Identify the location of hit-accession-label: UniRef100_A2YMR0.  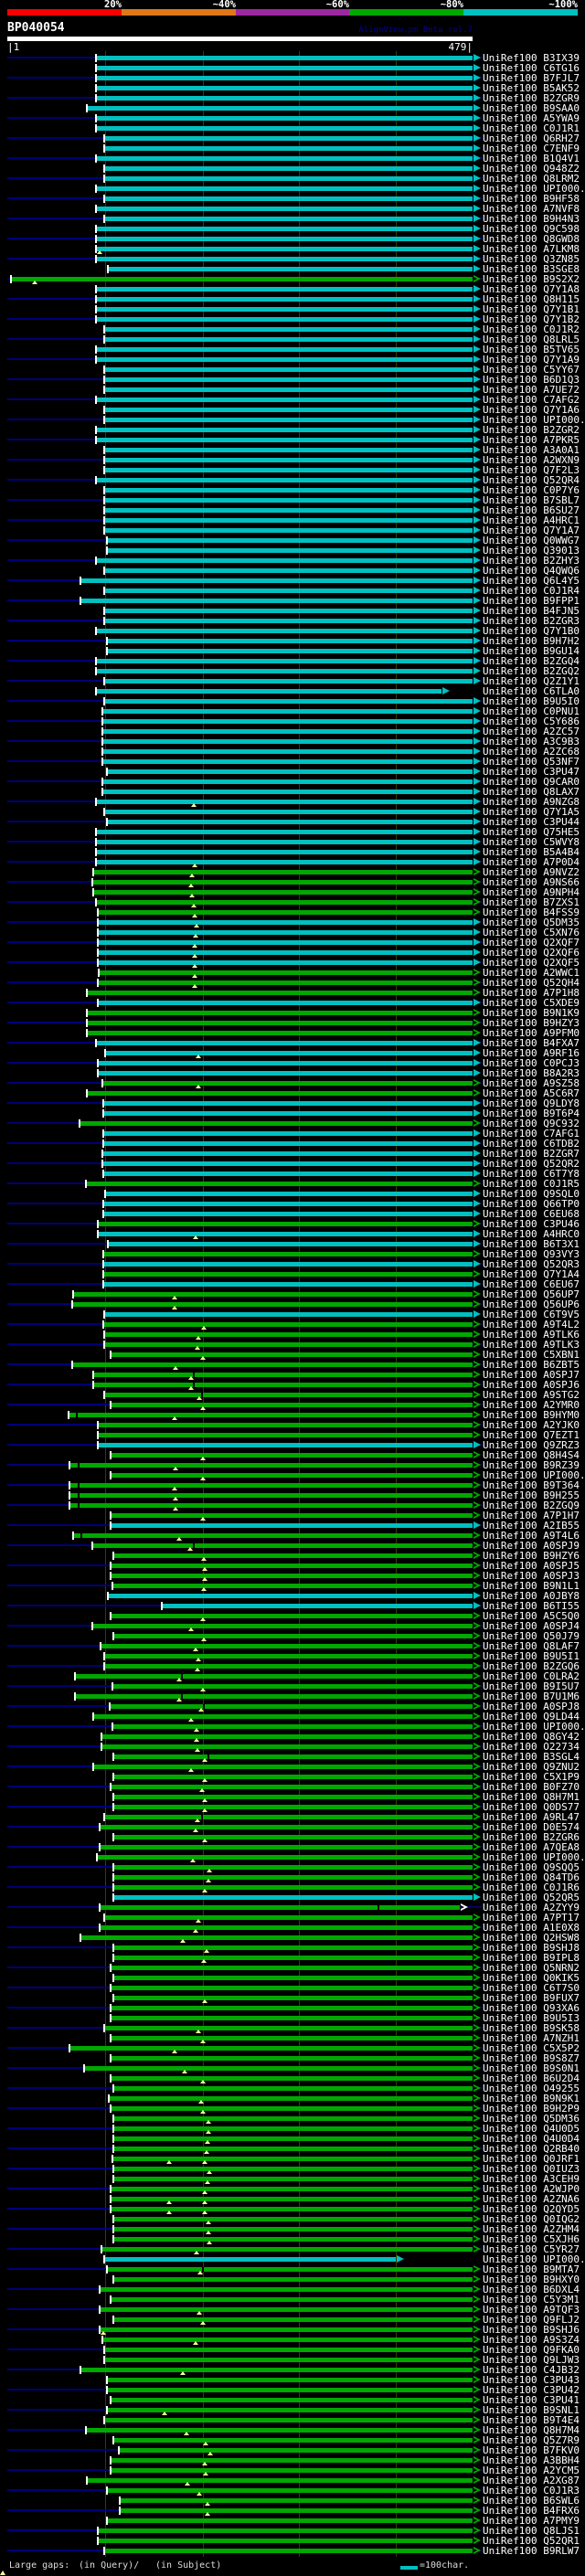
(534, 1405).